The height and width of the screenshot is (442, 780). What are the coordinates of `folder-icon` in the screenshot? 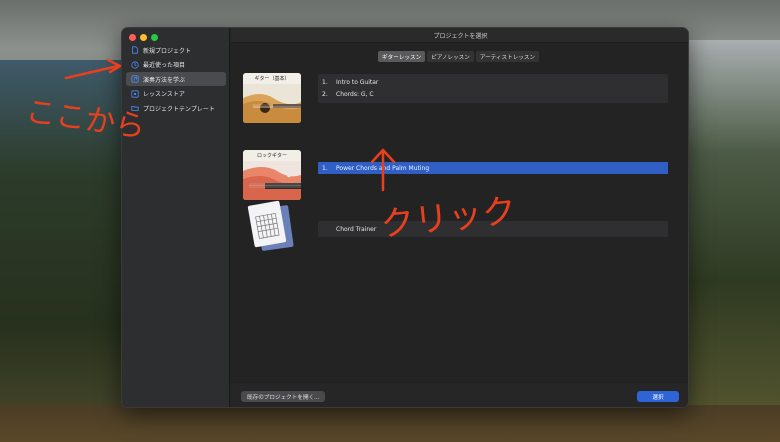 It's located at (135, 108).